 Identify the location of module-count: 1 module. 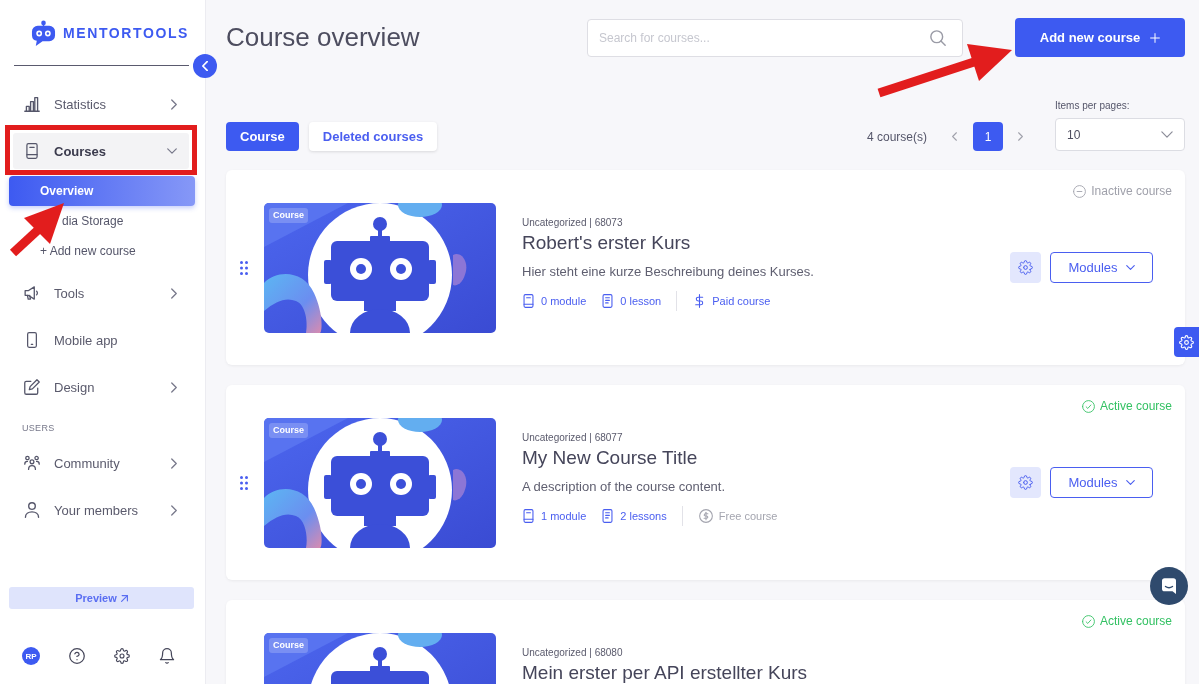
(564, 516).